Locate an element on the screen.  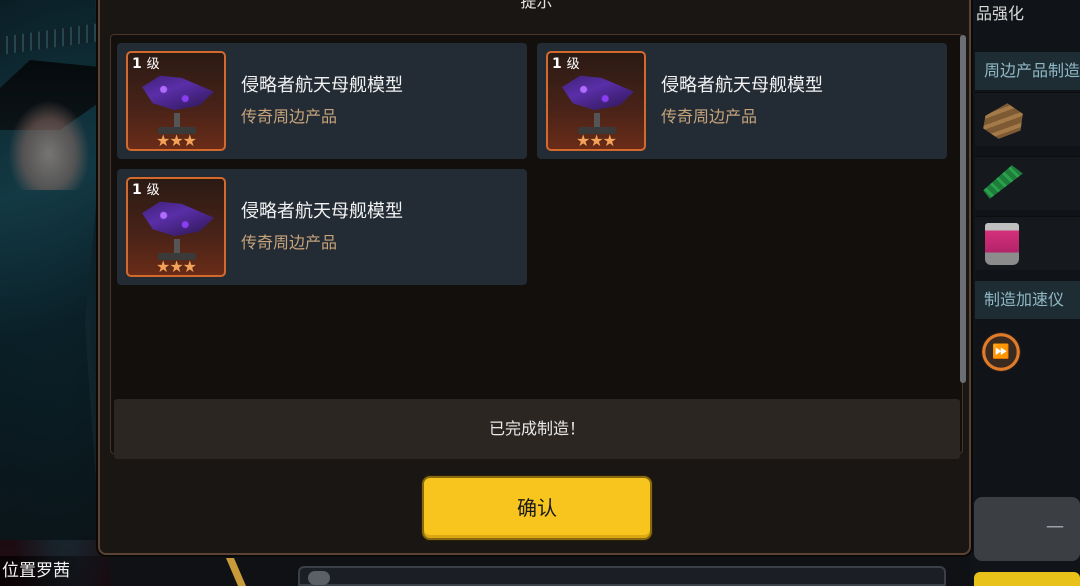
circuit-board-icon is located at coordinates (1003, 182).